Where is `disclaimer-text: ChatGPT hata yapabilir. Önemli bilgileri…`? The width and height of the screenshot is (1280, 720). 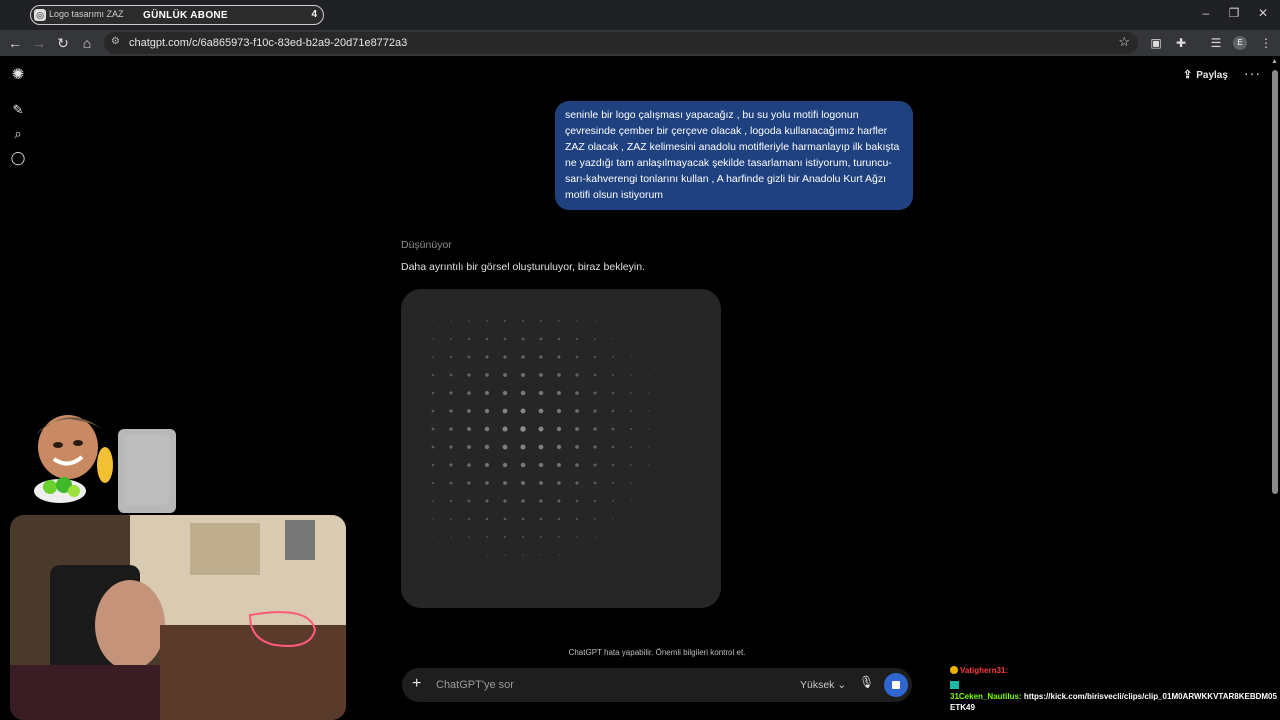 disclaimer-text: ChatGPT hata yapabilir. Önemli bilgileri… is located at coordinates (657, 652).